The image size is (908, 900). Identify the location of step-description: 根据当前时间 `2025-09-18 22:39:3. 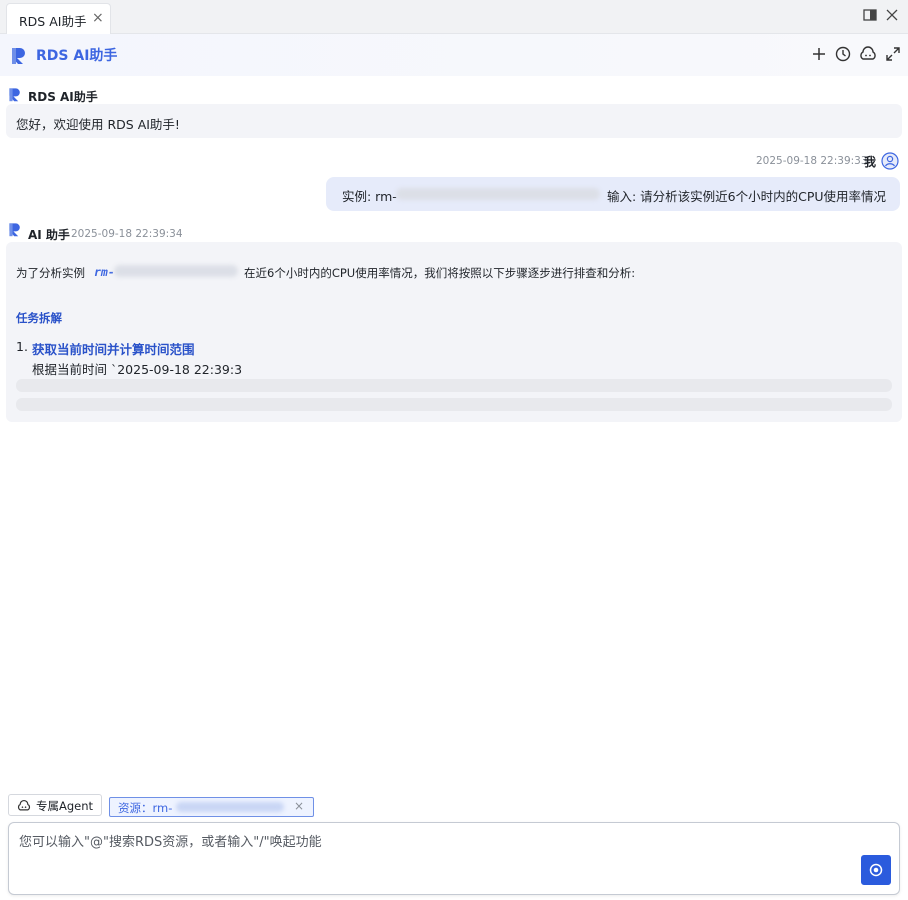
(137, 369).